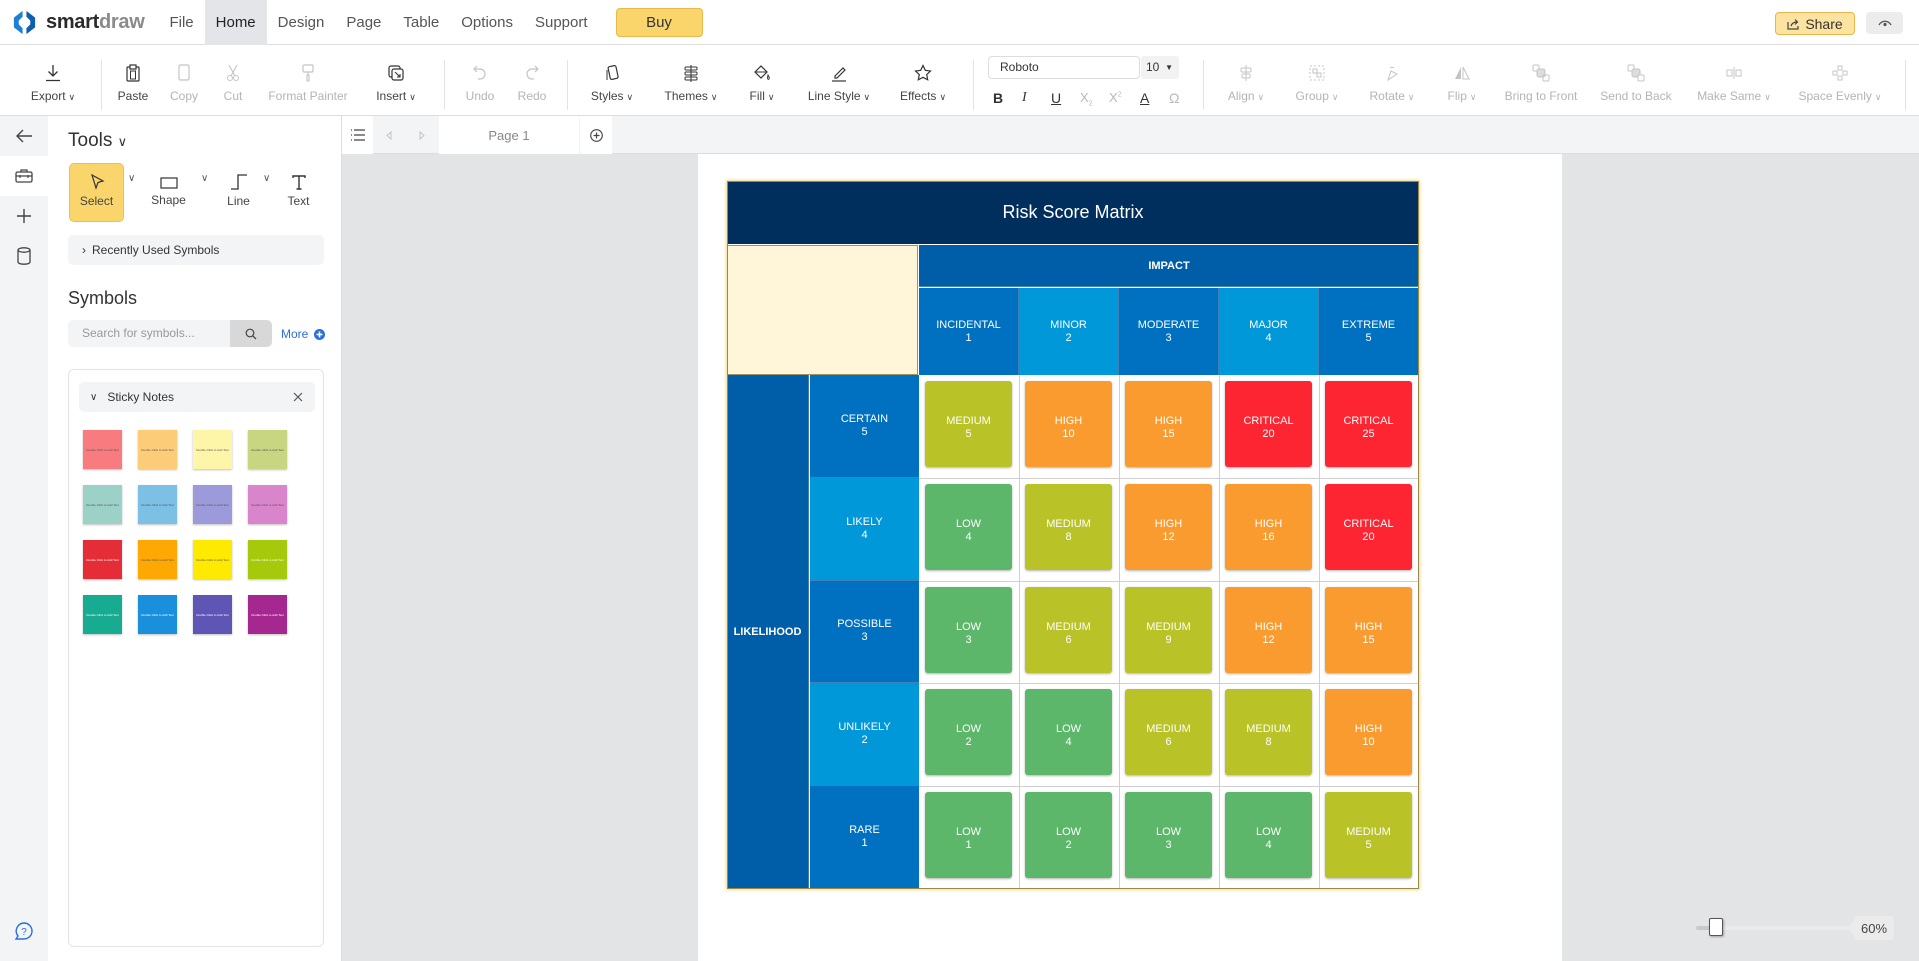 This screenshot has width=1919, height=961. What do you see at coordinates (1064, 67) in the screenshot?
I see `font-family-input: Roboto` at bounding box center [1064, 67].